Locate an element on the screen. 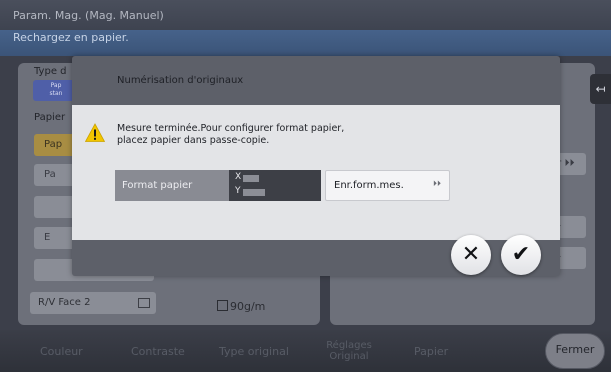 Image resolution: width=611 pixels, height=372 pixels. tab-type-original: Type original is located at coordinates (254, 351).